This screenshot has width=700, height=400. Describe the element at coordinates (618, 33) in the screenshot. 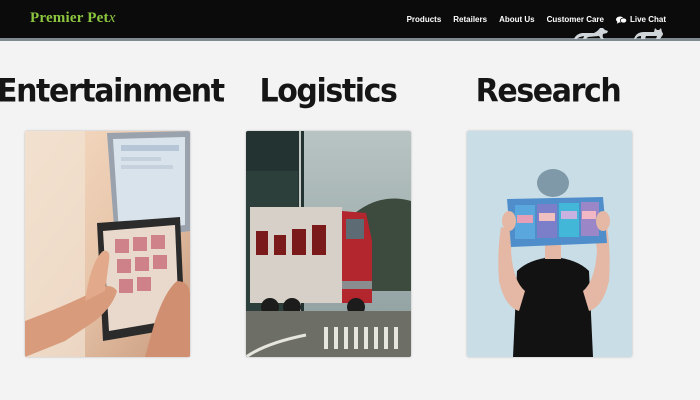

I see `pet-silhouettes-icon` at that location.